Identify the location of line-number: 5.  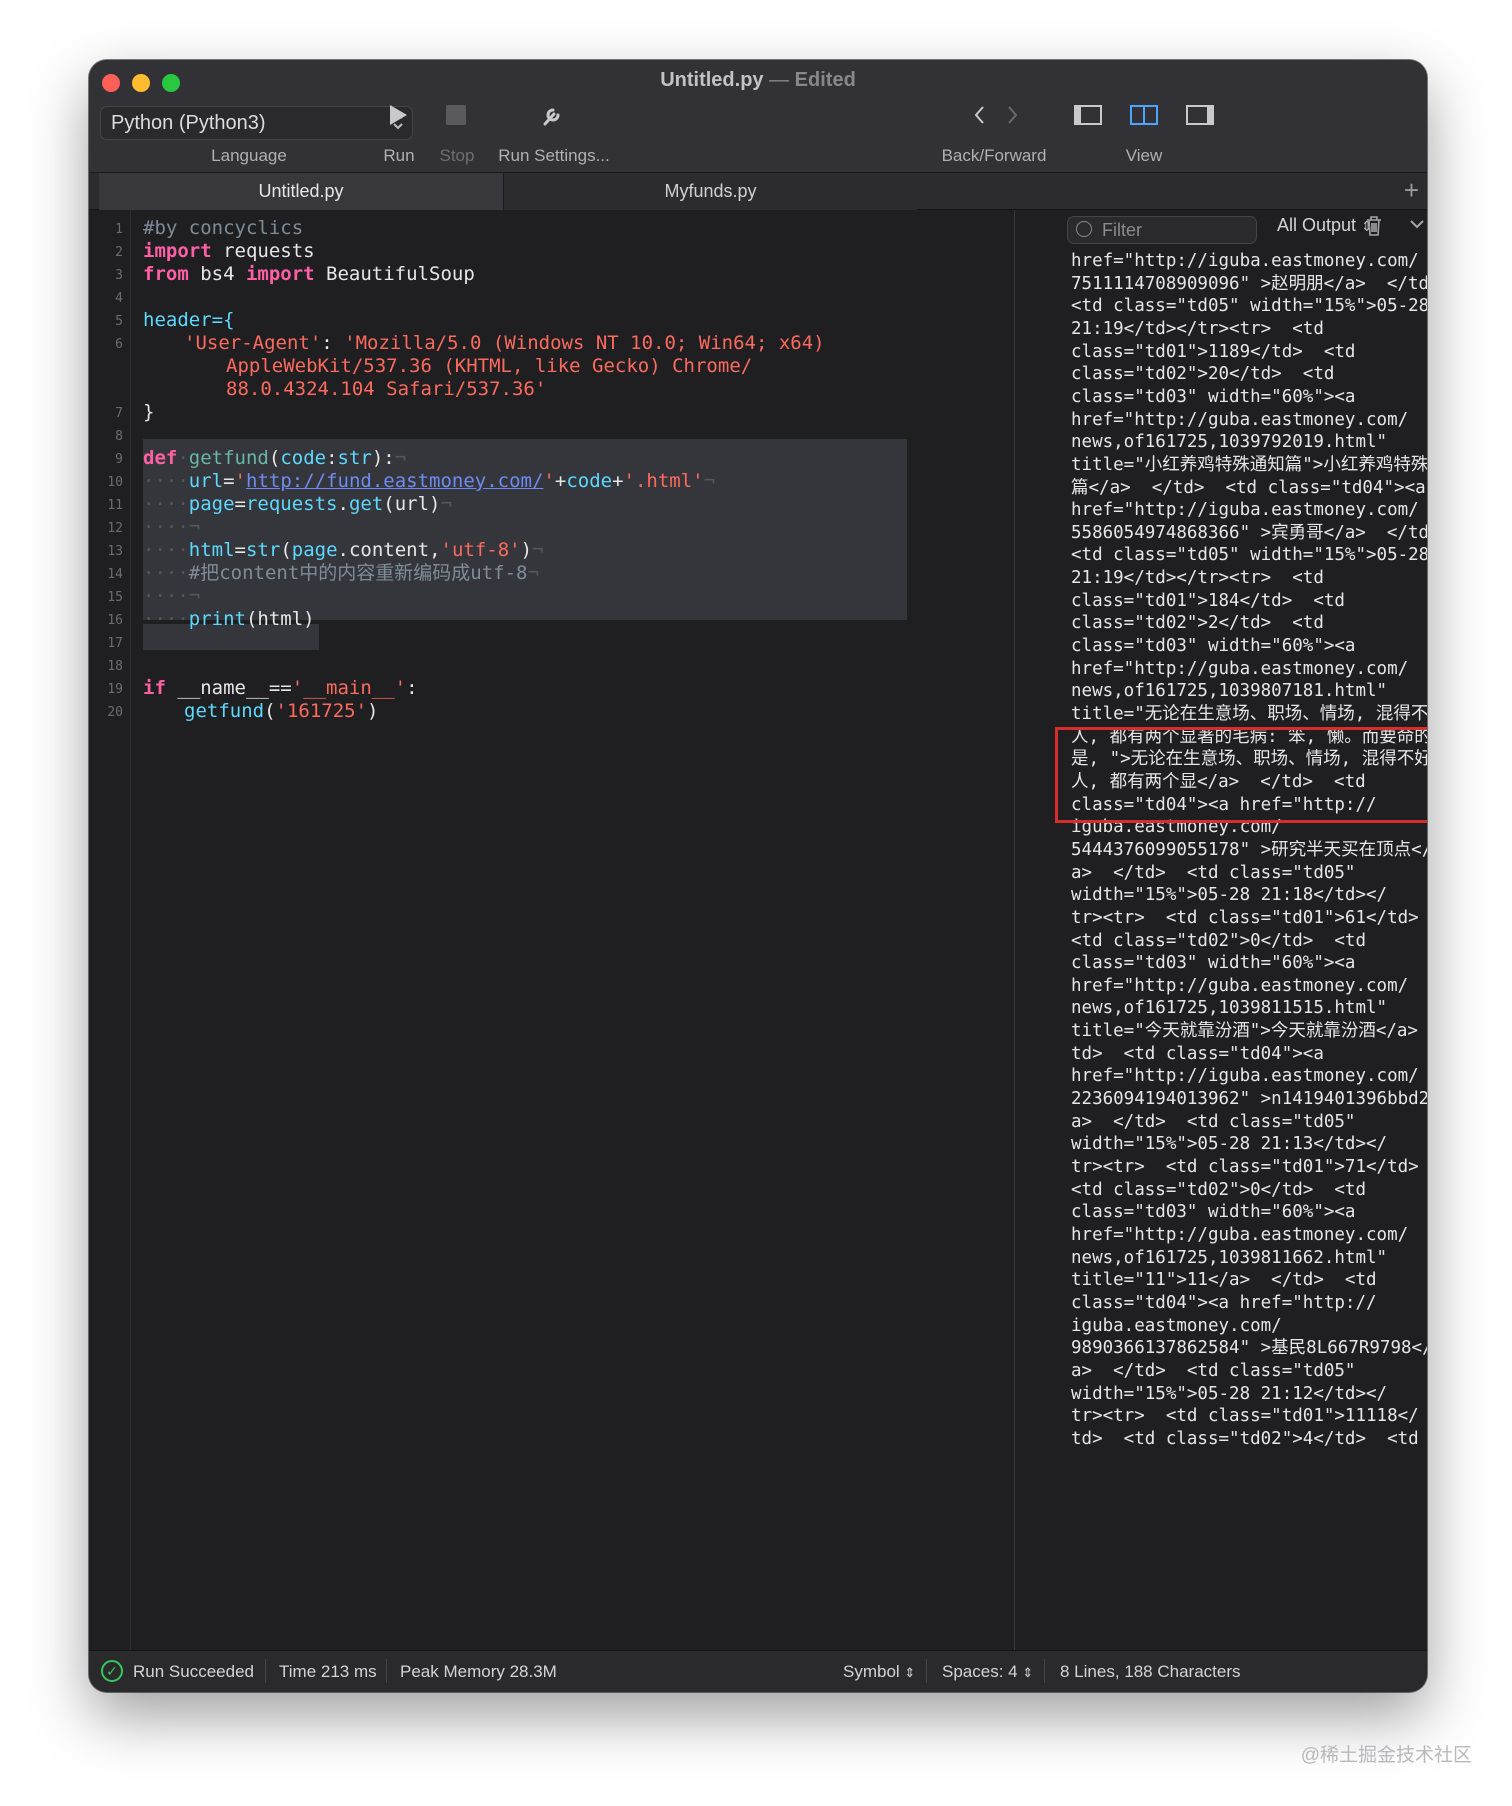
(119, 321).